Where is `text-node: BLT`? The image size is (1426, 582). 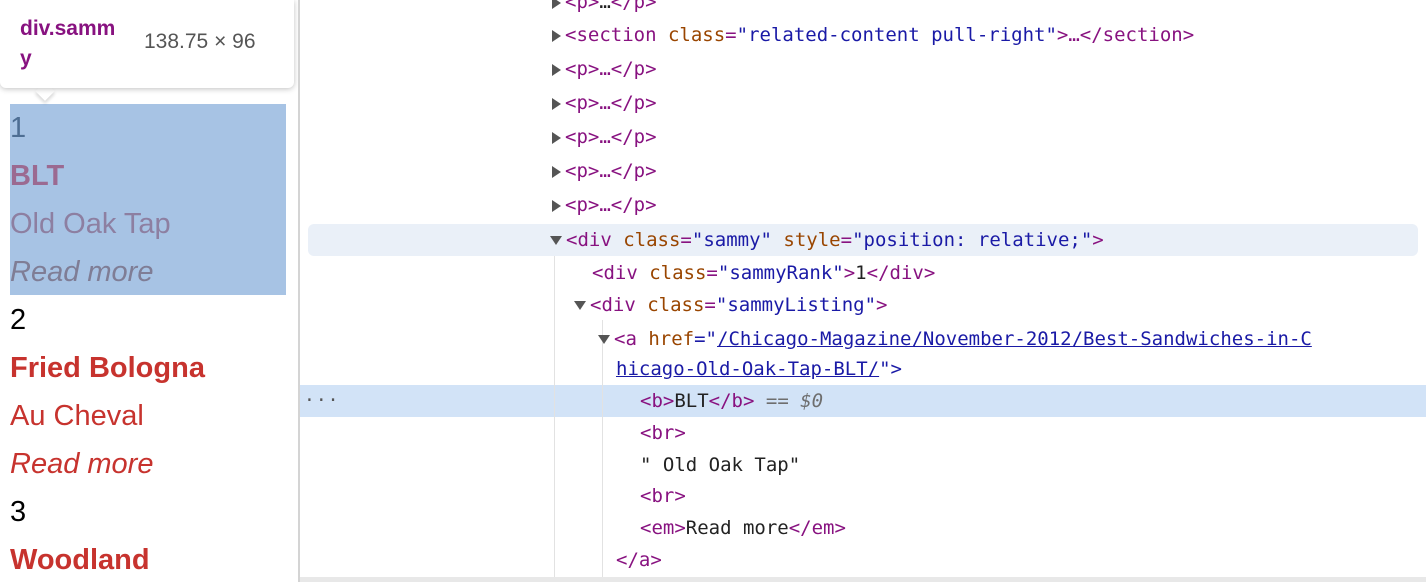 text-node: BLT is located at coordinates (691, 401).